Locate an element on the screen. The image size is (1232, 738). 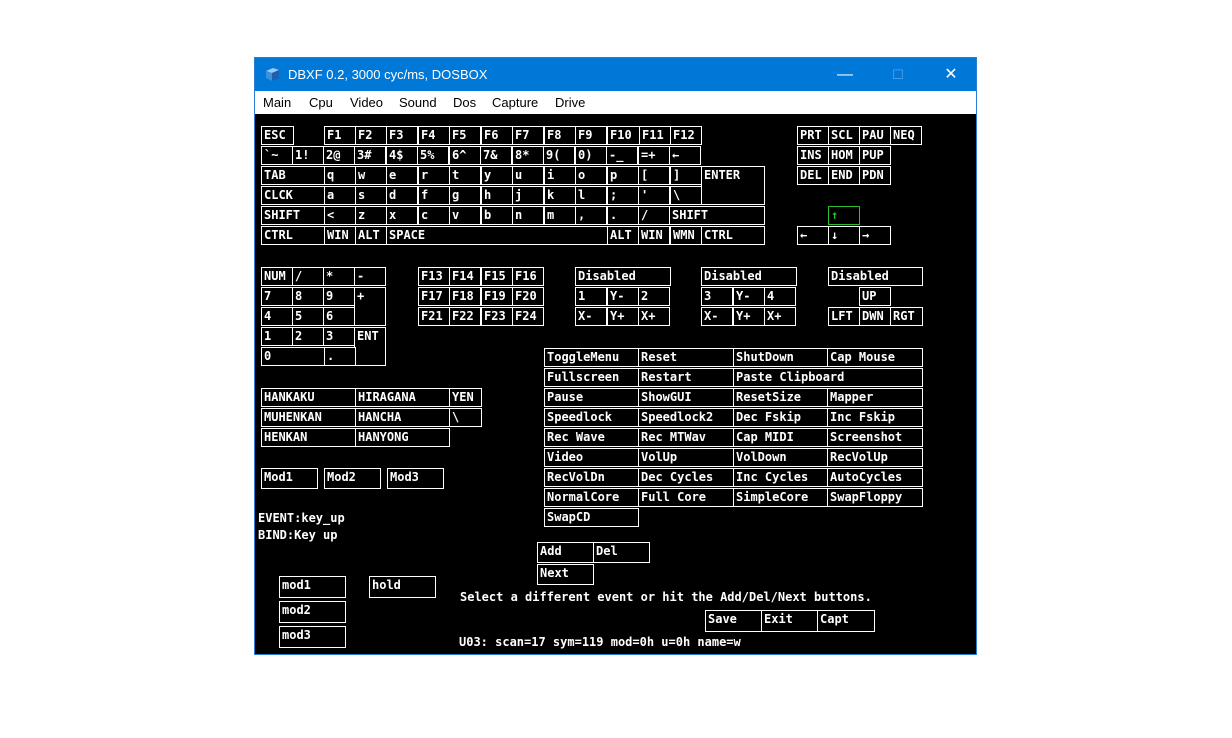
key-left-shift: SHIFT is located at coordinates (293, 215).